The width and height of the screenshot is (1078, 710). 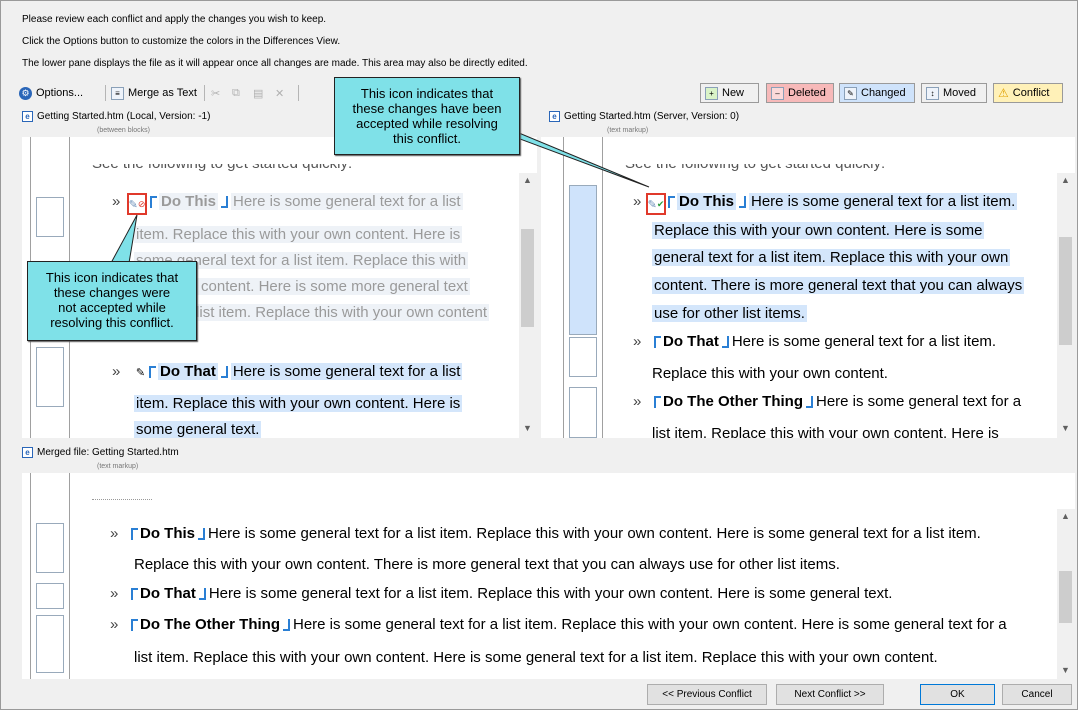 I want to click on legend-conflict-label: Conflict, so click(x=1031, y=93).